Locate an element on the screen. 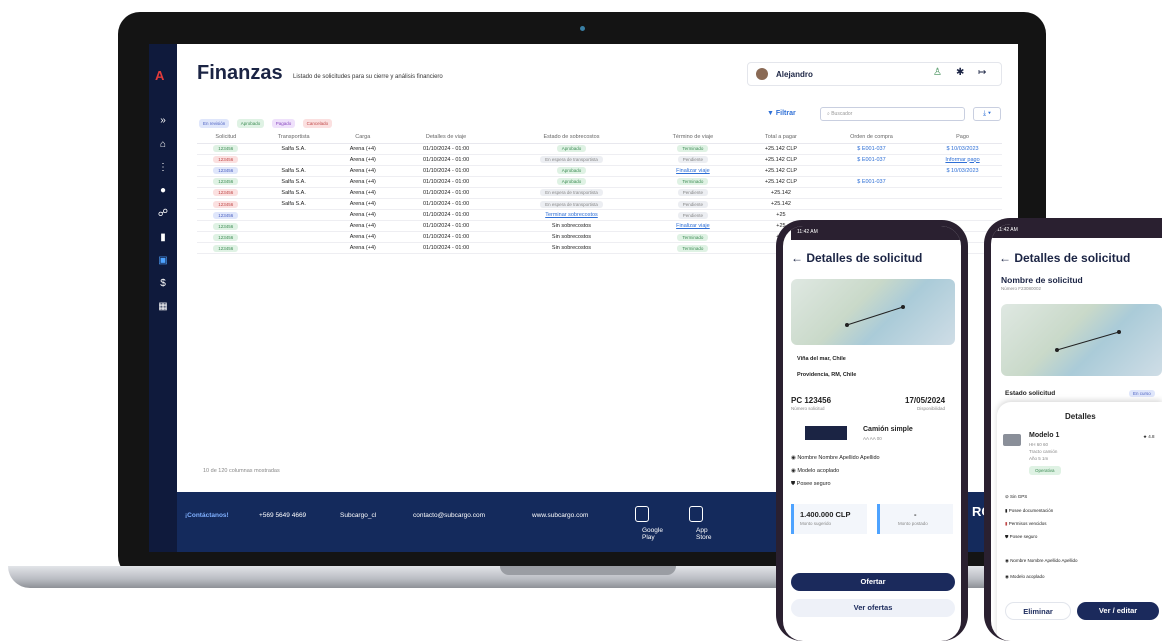 The image size is (1162, 641). settings-icon: ✱ is located at coordinates (960, 72).